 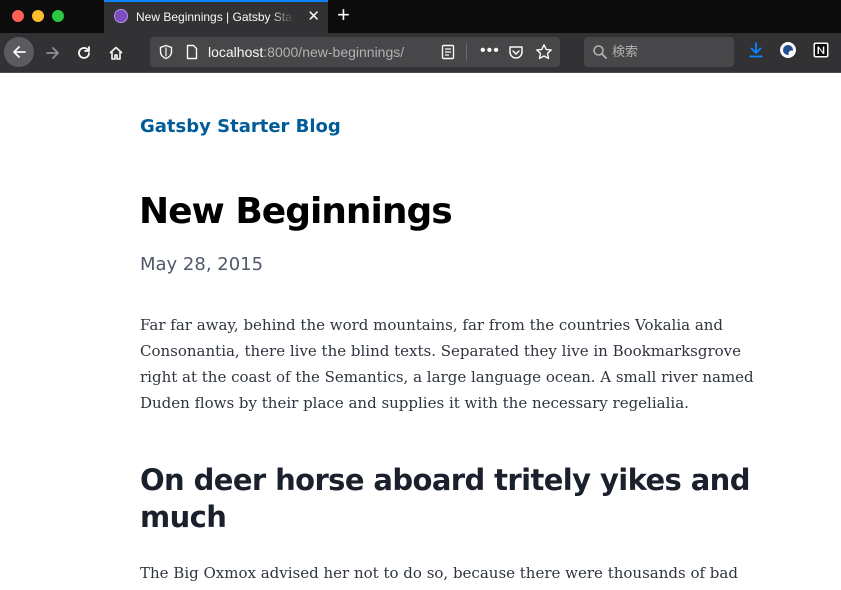 I want to click on navigation-toolbar: localhost:8000/new-beginnings/ •••, so click(x=420, y=53).